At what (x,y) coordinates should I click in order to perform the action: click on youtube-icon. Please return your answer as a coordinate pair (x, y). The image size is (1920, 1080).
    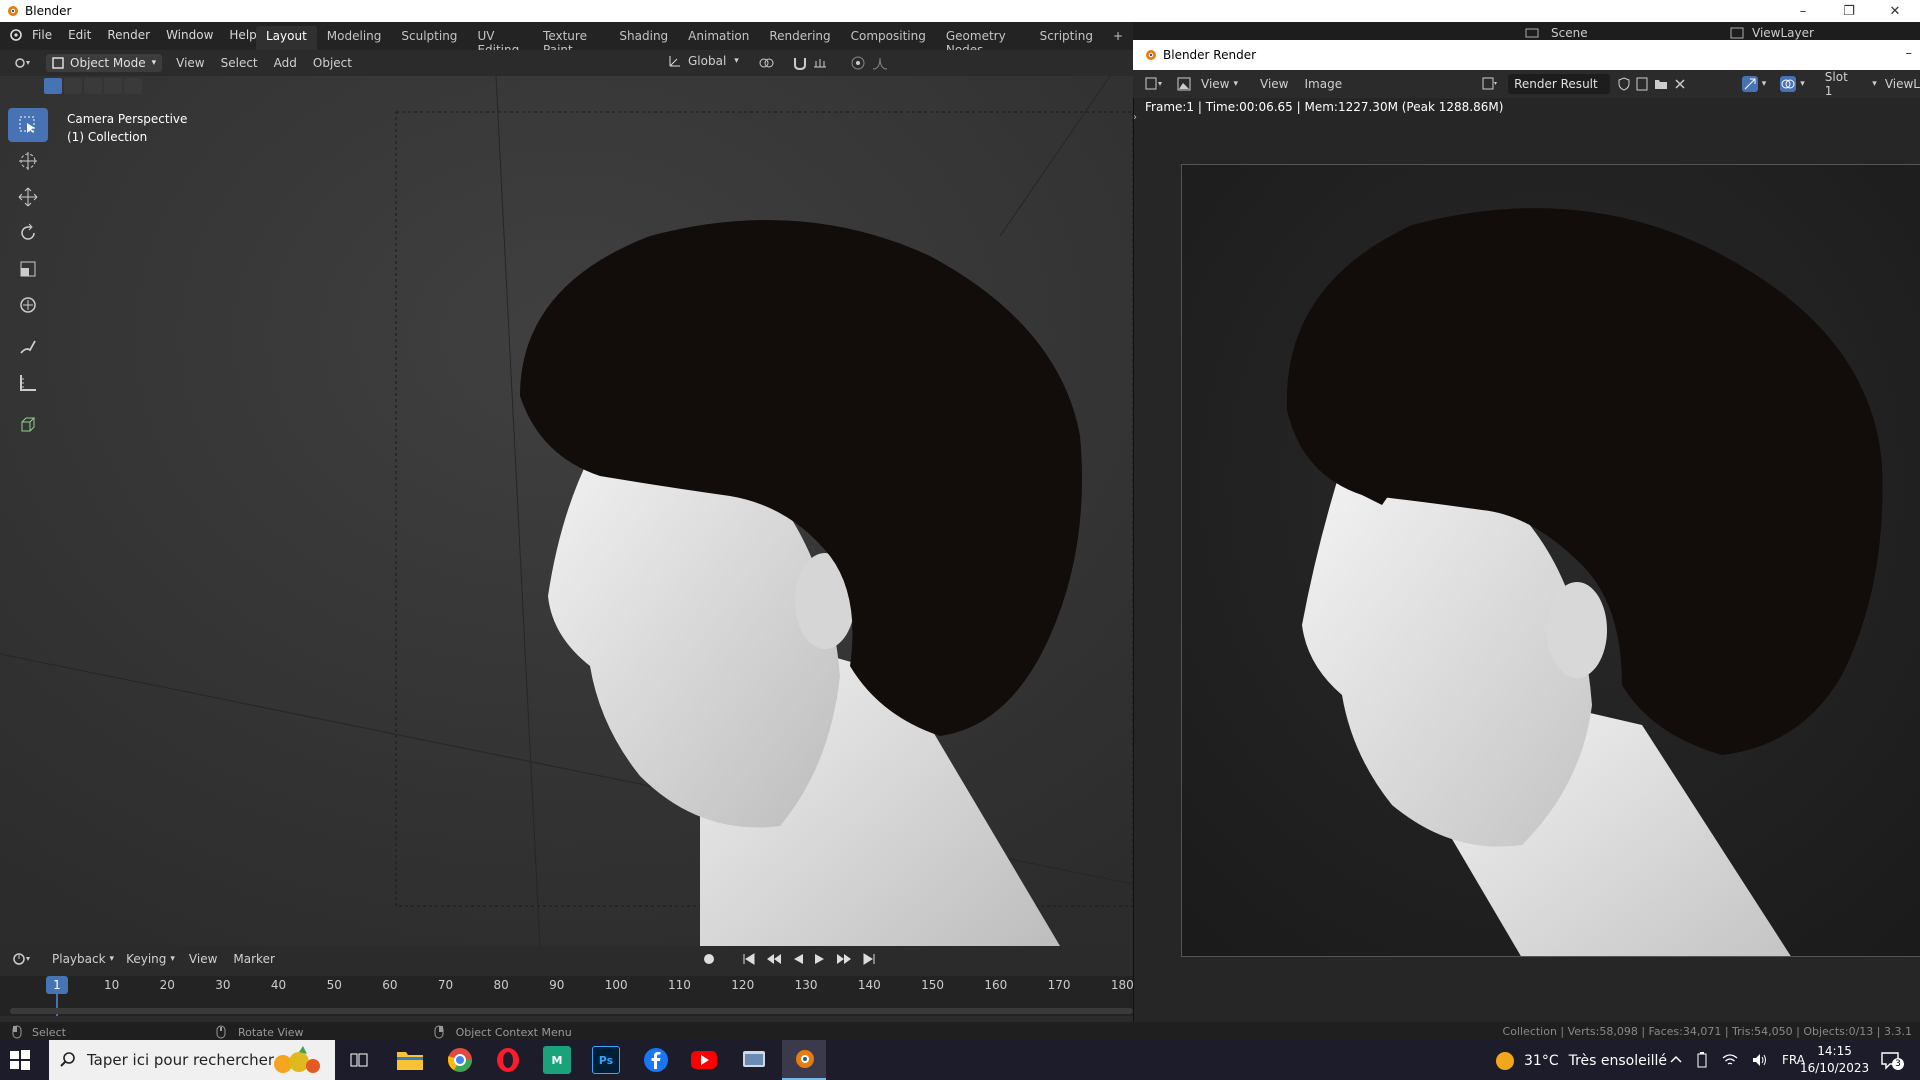
    Looking at the image, I should click on (704, 1060).